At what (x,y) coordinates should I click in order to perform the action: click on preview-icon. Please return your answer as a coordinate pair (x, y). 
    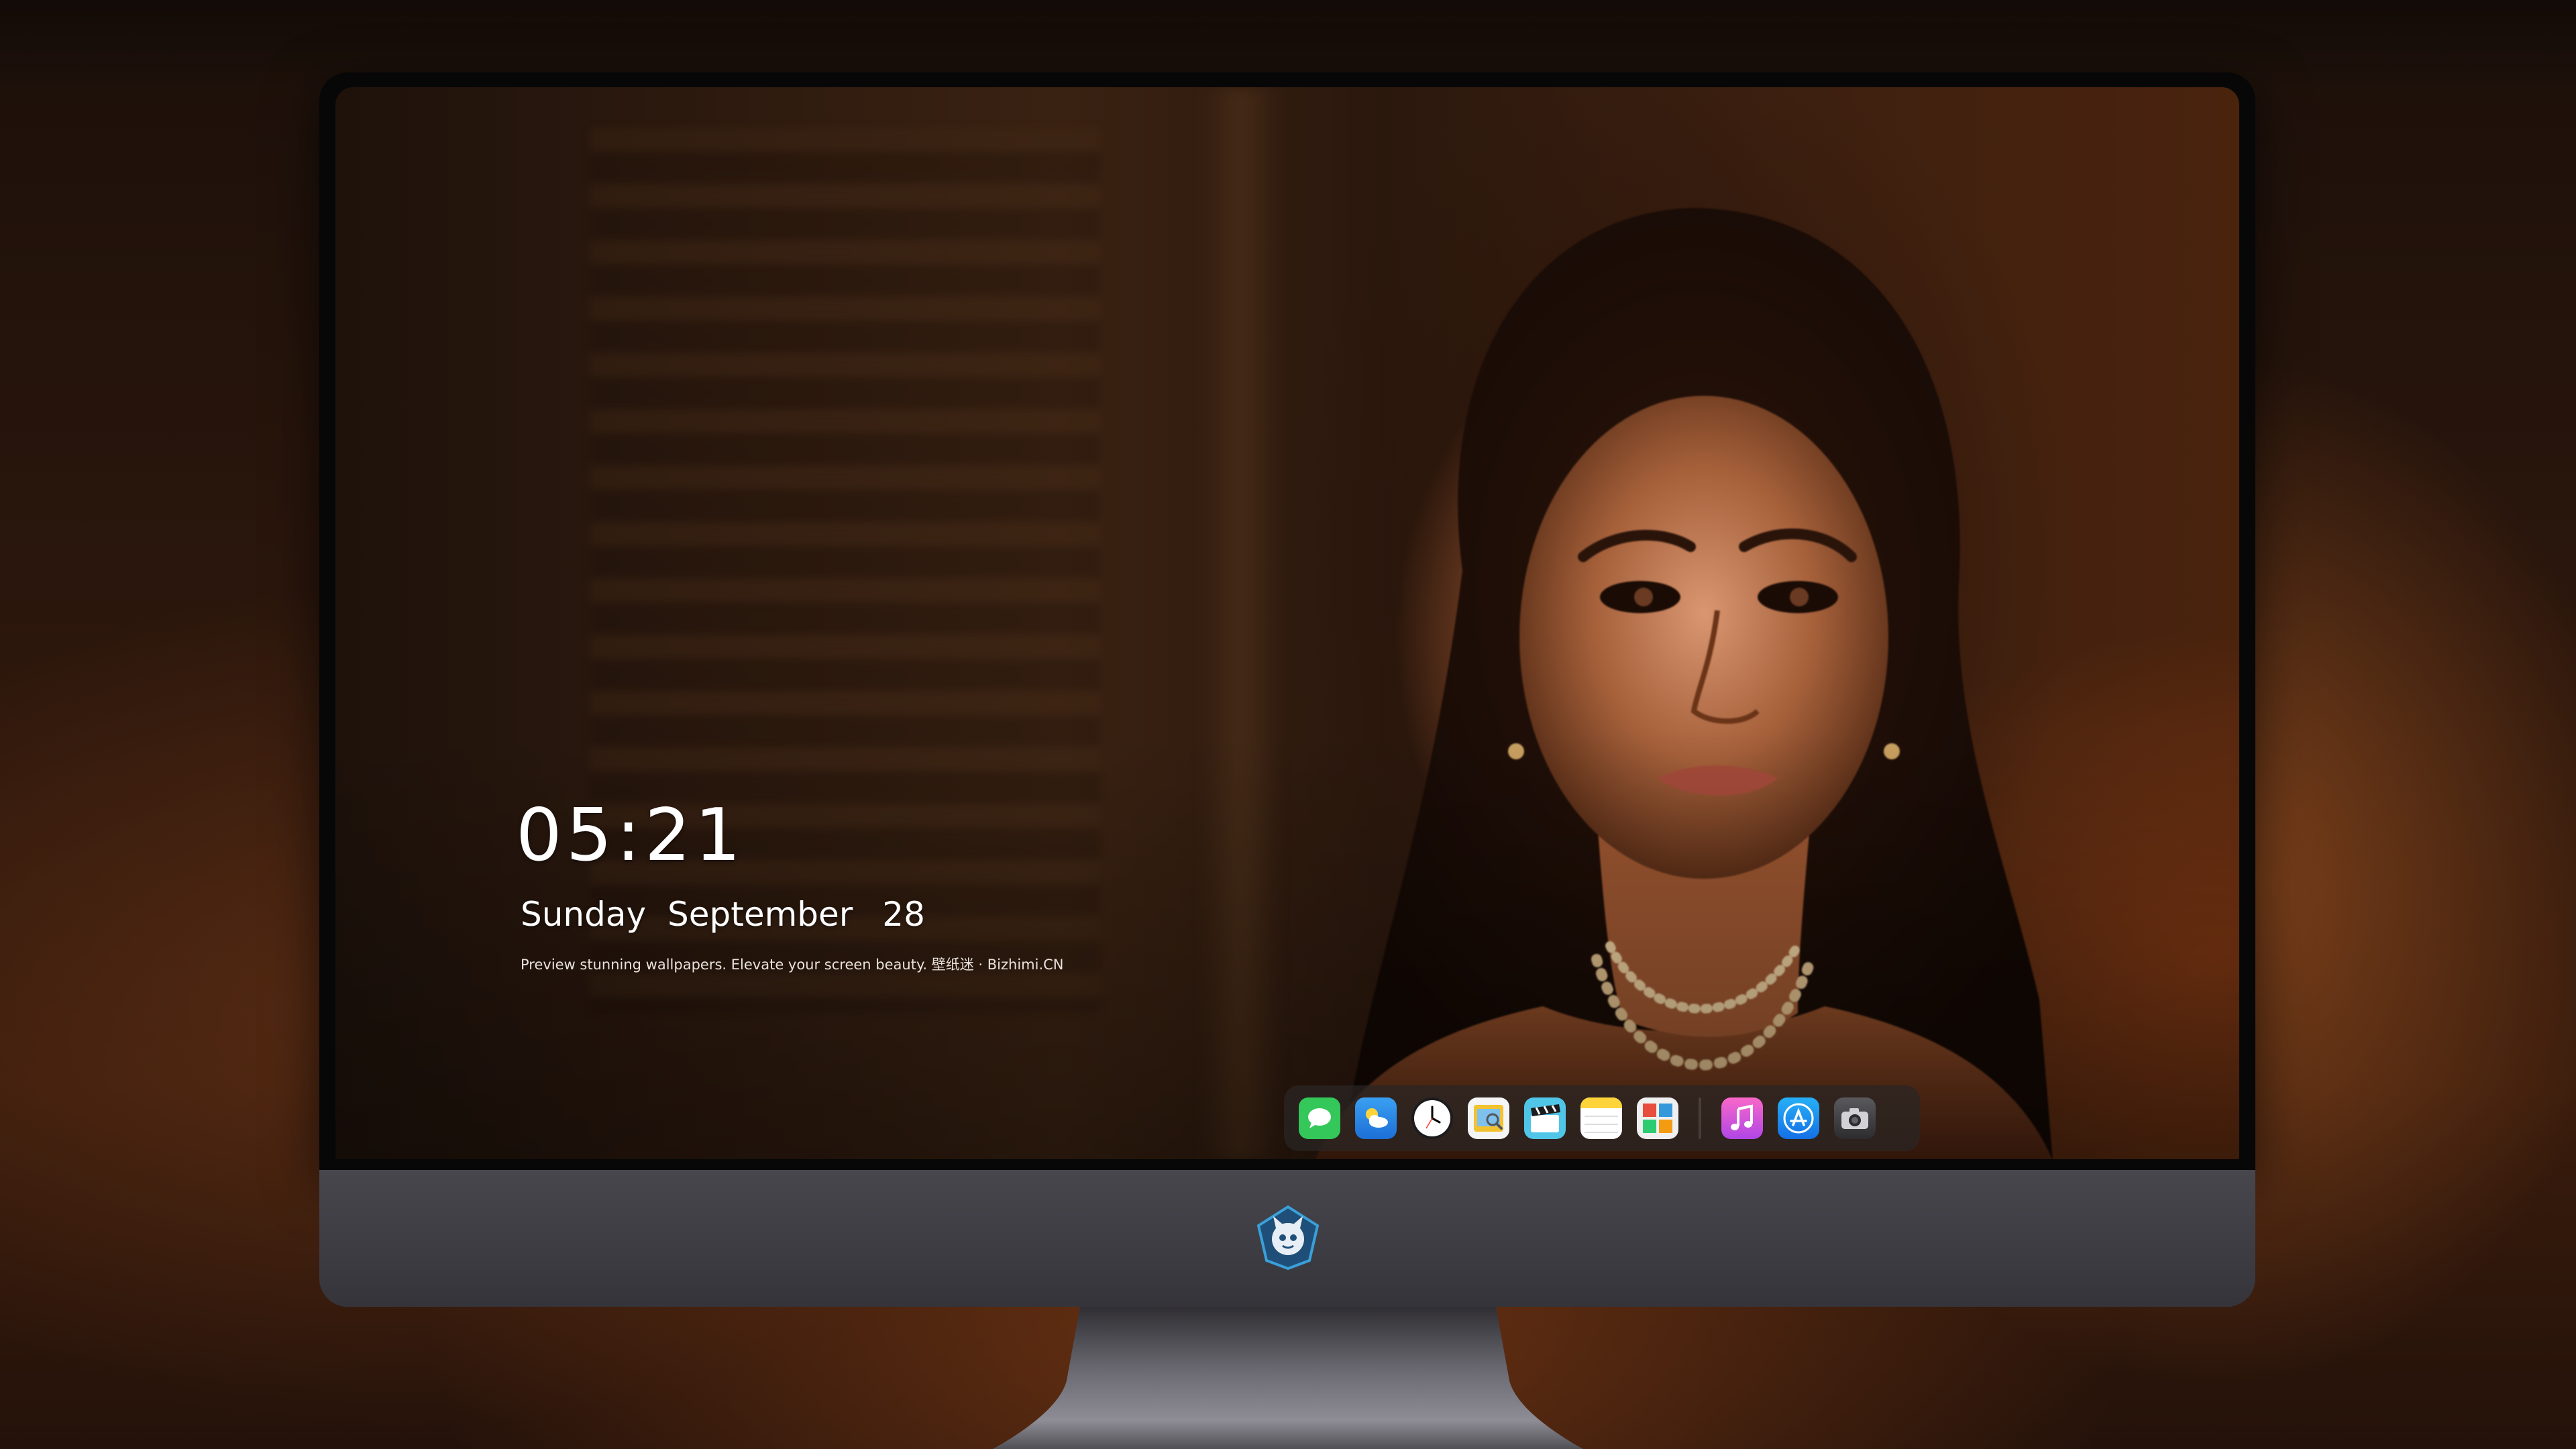
    Looking at the image, I should click on (1488, 1118).